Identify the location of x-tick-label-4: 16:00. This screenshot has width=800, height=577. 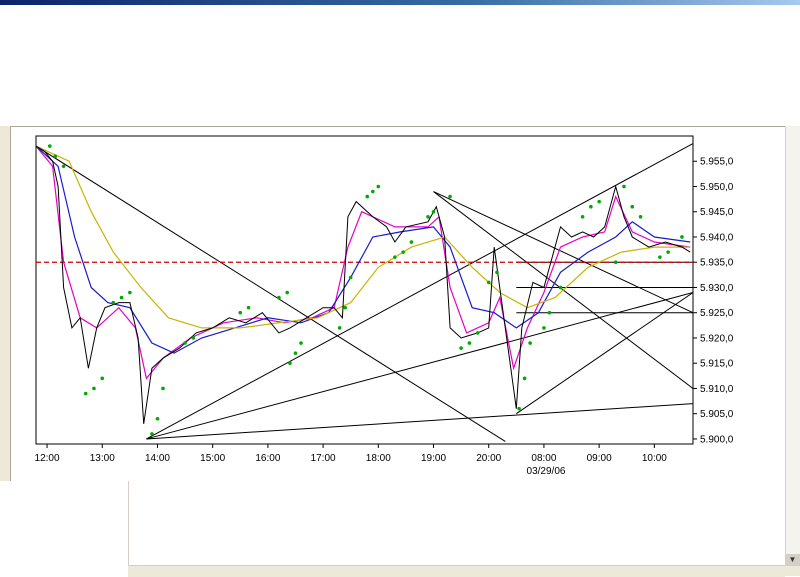
(267, 458).